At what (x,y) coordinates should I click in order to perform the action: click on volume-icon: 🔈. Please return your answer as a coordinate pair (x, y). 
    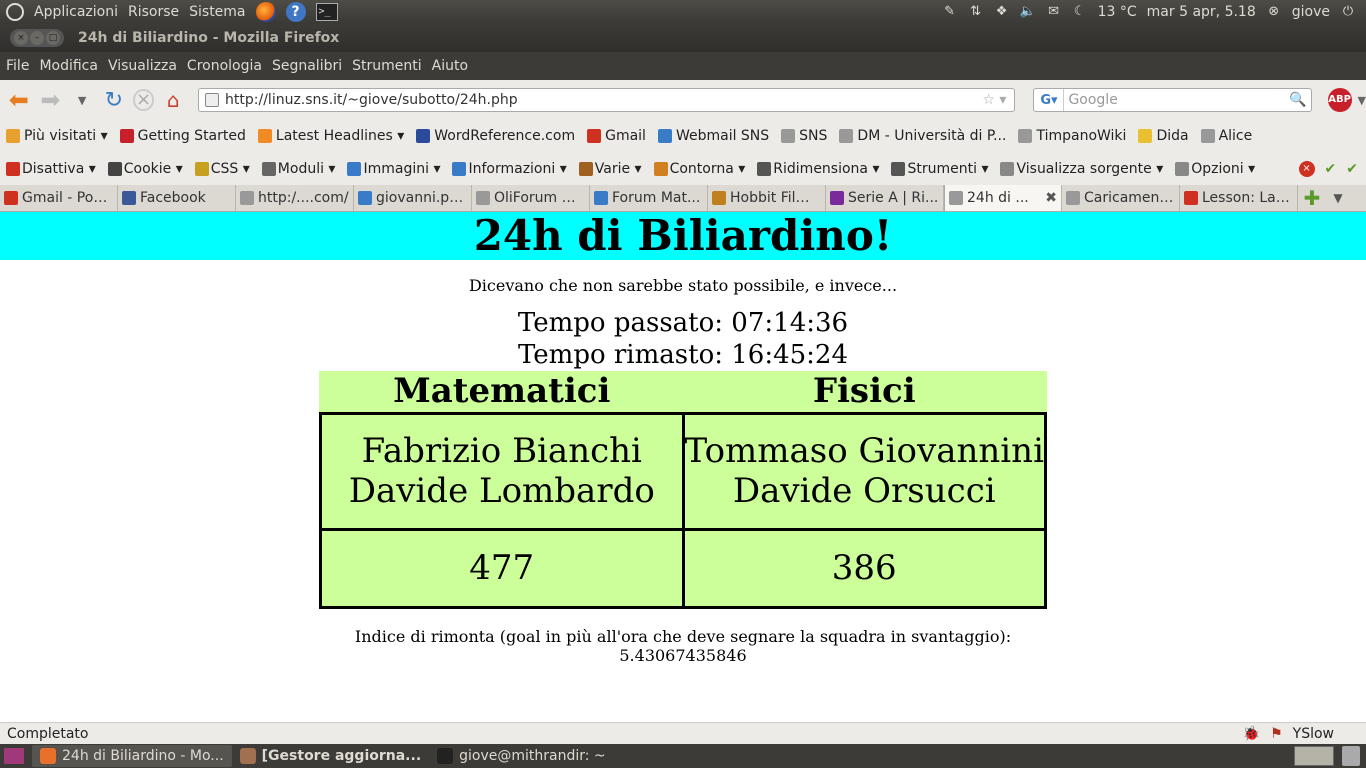
    Looking at the image, I should click on (1028, 12).